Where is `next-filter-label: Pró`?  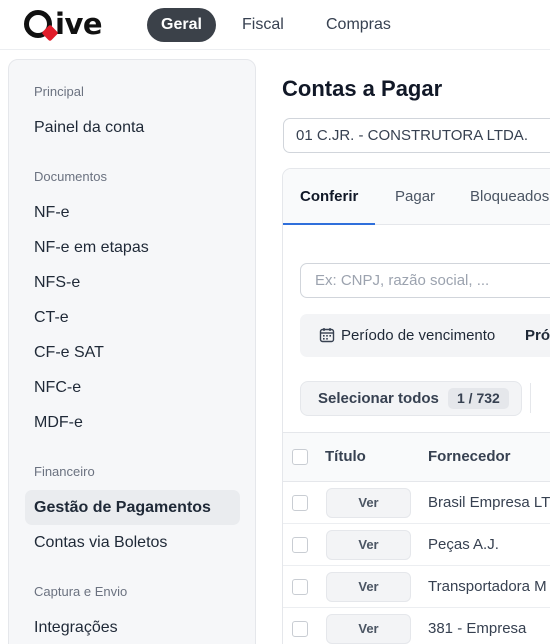
next-filter-label: Pró is located at coordinates (537, 335).